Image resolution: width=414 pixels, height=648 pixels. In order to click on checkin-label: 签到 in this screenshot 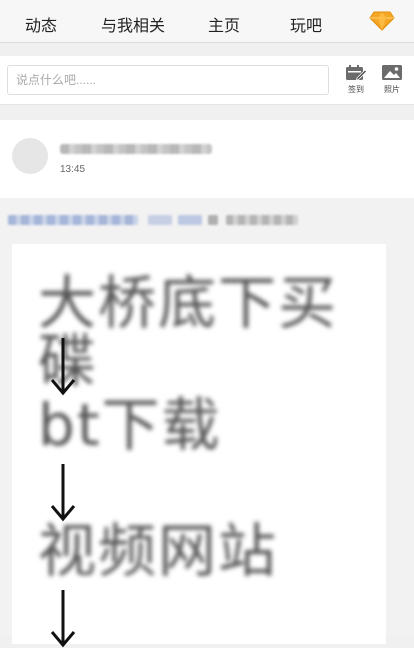, I will do `click(356, 89)`.